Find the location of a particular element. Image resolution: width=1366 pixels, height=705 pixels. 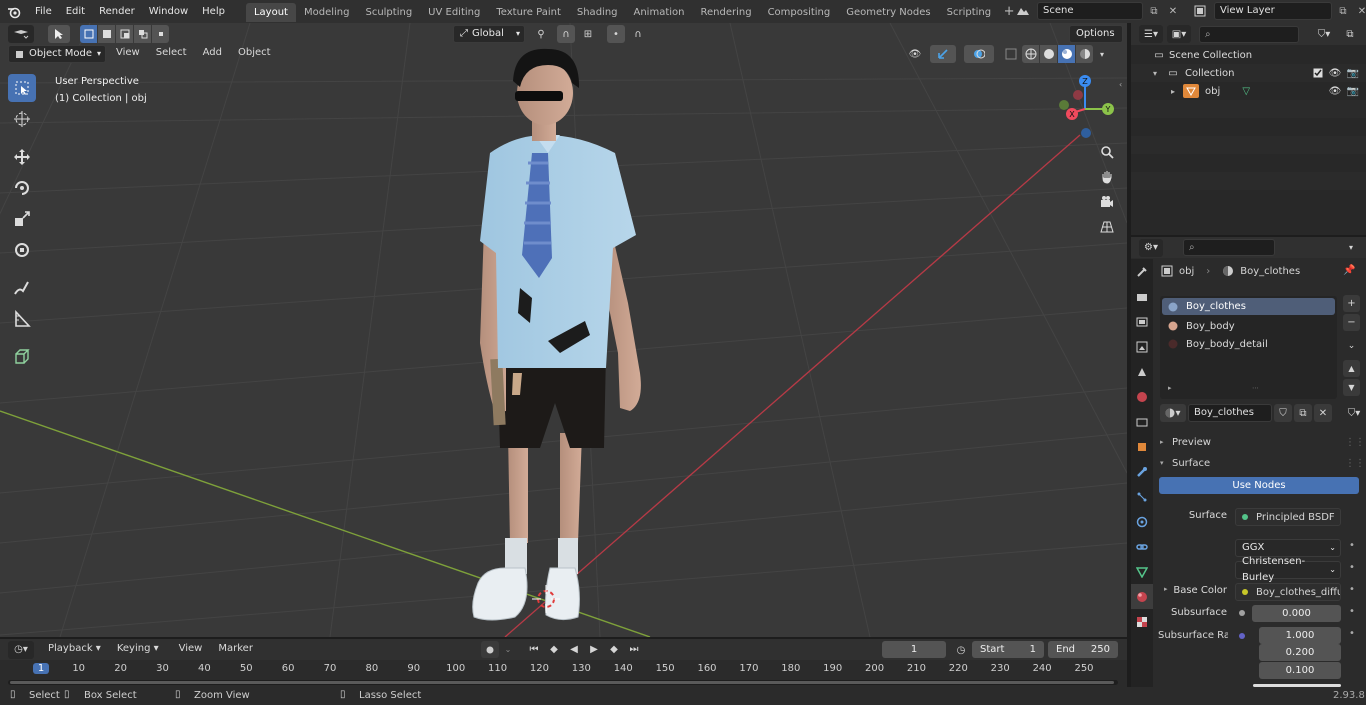

xray-icon is located at coordinates (1011, 54).